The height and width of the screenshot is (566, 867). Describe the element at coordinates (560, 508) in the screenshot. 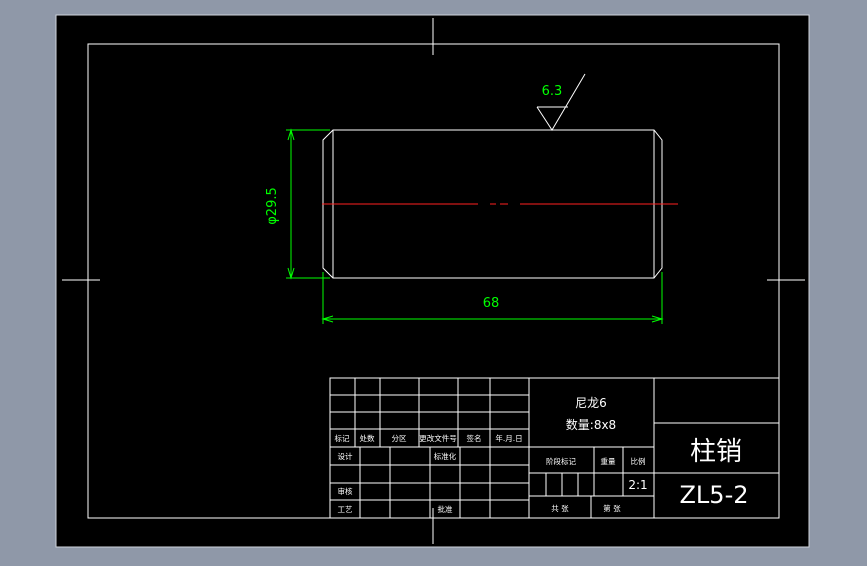

I see `label-total: 共 张` at that location.